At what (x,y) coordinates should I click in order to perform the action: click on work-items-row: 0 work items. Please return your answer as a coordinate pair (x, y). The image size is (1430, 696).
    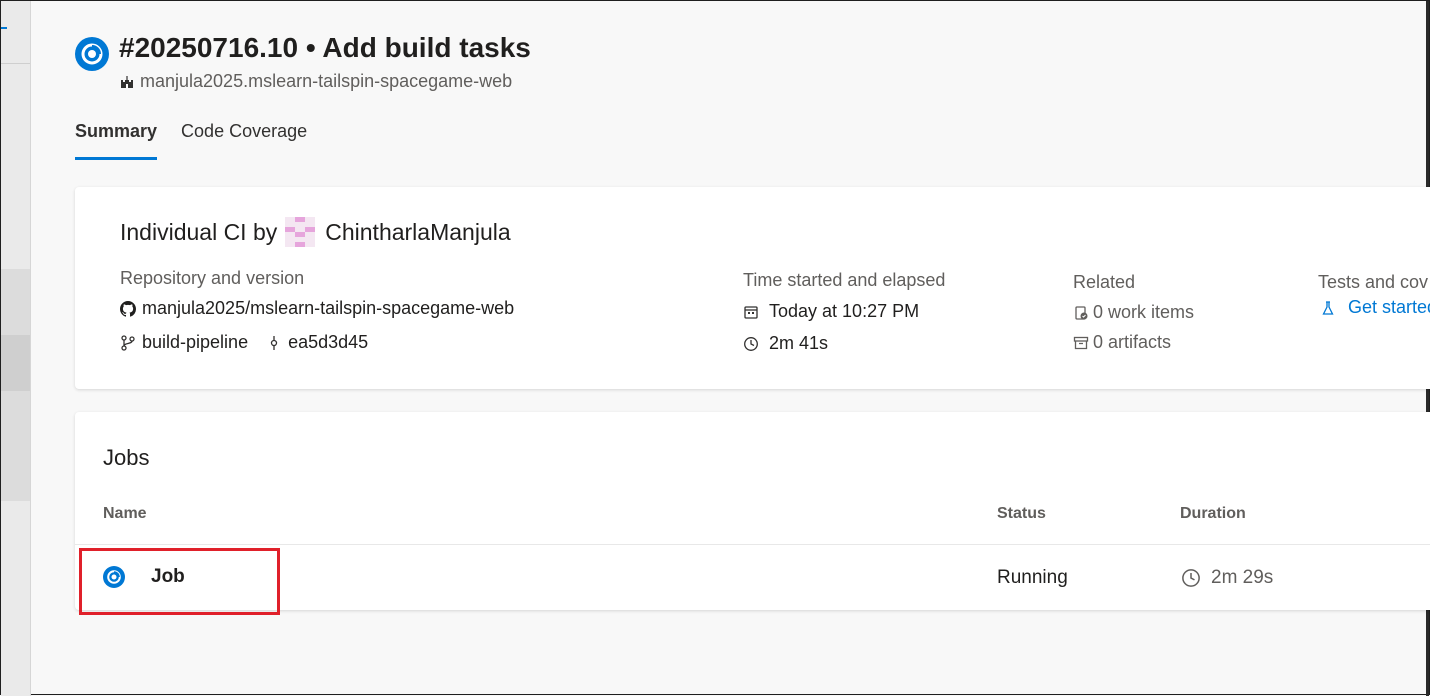
    Looking at the image, I should click on (1133, 312).